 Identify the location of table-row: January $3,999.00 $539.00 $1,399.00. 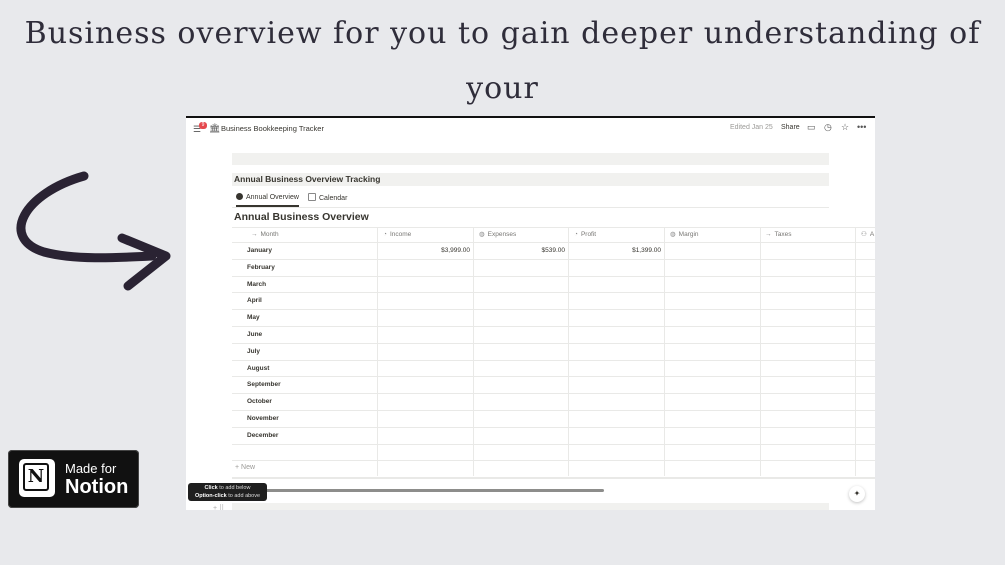
(553, 251).